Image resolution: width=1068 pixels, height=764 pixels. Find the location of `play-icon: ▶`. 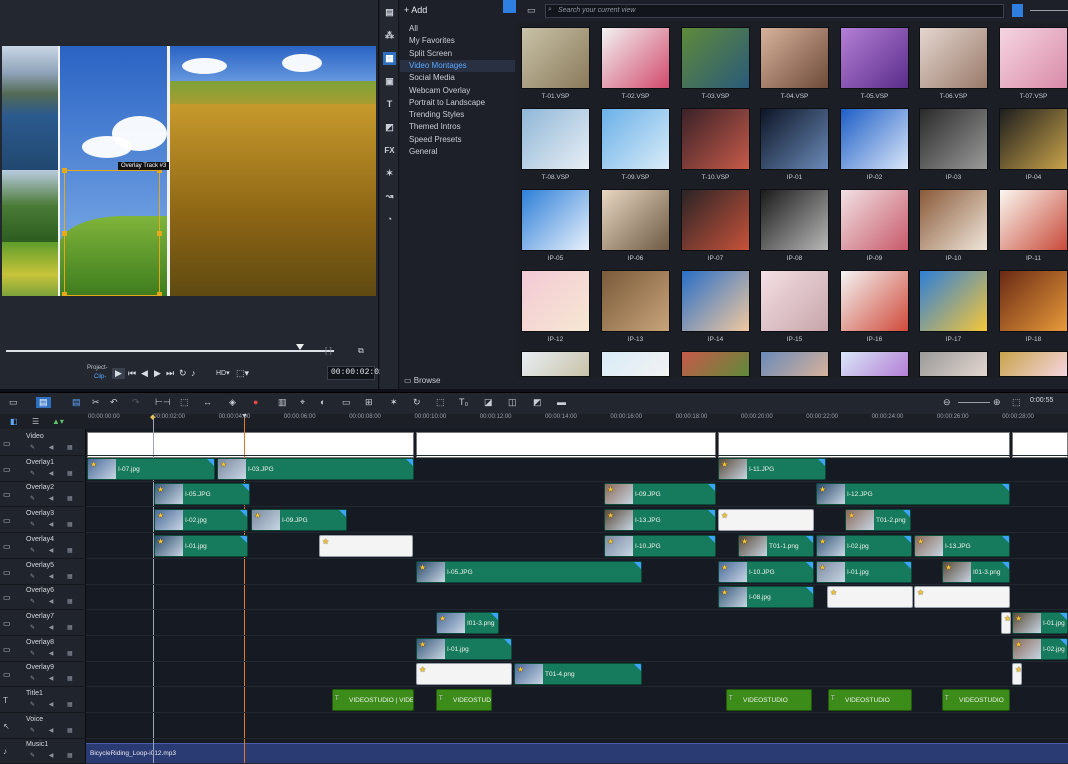

play-icon: ▶ is located at coordinates (118, 373).